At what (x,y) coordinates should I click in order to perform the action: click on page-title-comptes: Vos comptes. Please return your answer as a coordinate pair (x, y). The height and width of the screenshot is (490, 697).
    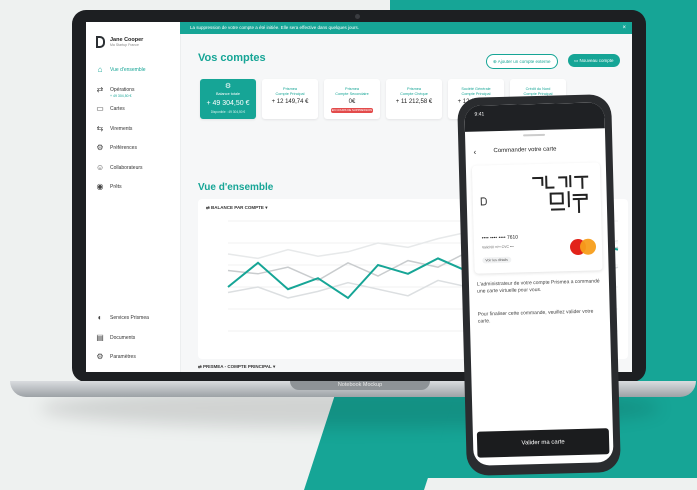
    Looking at the image, I should click on (232, 58).